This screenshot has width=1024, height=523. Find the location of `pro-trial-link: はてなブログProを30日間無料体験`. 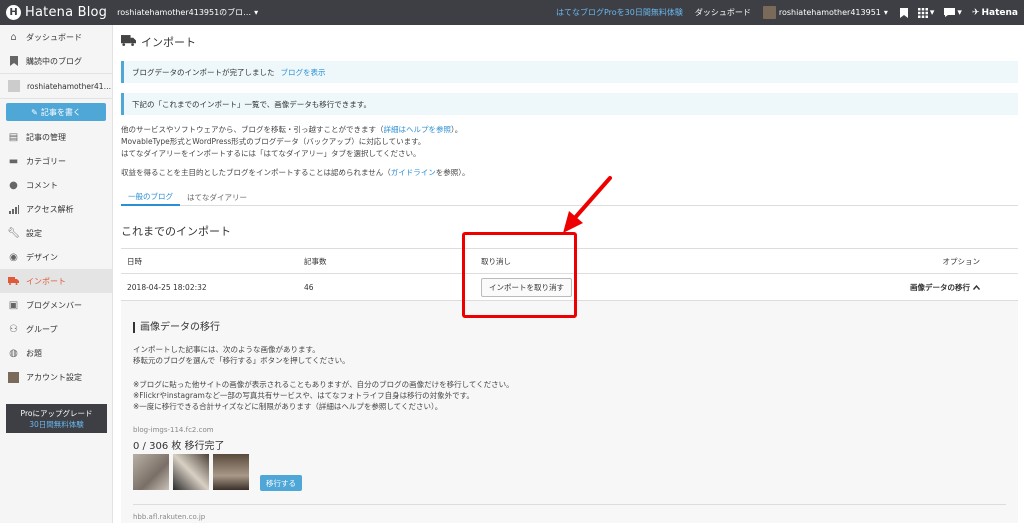

pro-trial-link: はてなブログProを30日間無料体験 is located at coordinates (619, 12).